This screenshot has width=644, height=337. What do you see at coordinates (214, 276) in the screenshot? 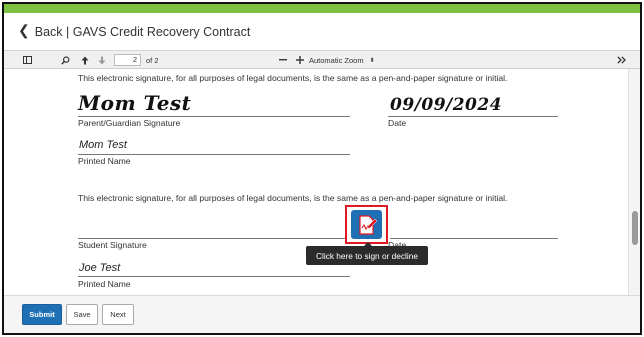
I see `student-printed-line` at bounding box center [214, 276].